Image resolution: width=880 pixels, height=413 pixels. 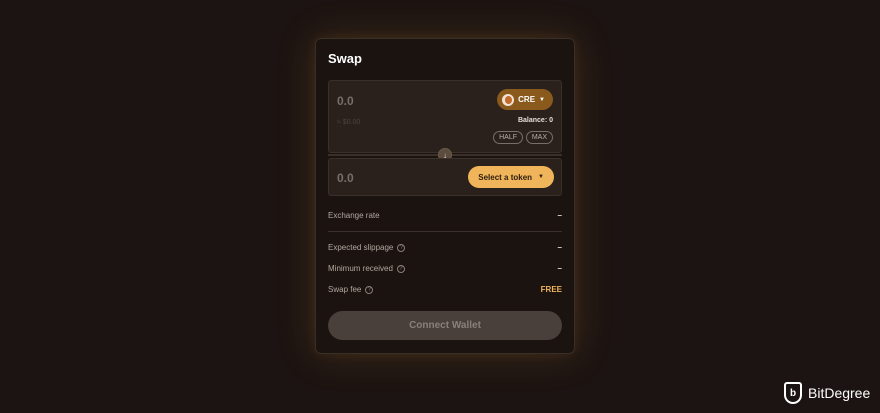 What do you see at coordinates (508, 99) in the screenshot?
I see `cre-token-icon` at bounding box center [508, 99].